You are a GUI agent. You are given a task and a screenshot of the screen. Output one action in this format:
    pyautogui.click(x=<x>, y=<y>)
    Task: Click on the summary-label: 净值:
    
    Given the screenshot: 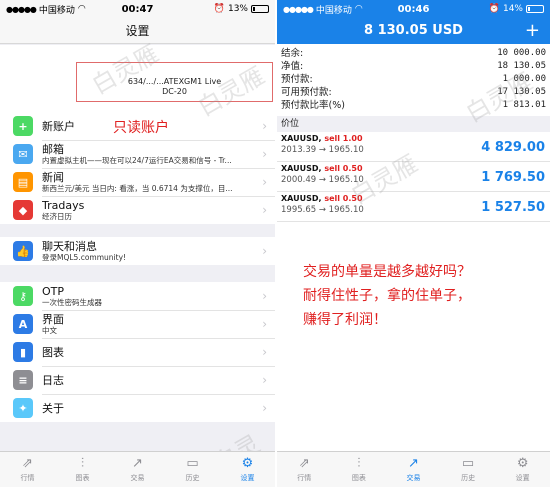 What is the action you would take?
    pyautogui.click(x=292, y=66)
    